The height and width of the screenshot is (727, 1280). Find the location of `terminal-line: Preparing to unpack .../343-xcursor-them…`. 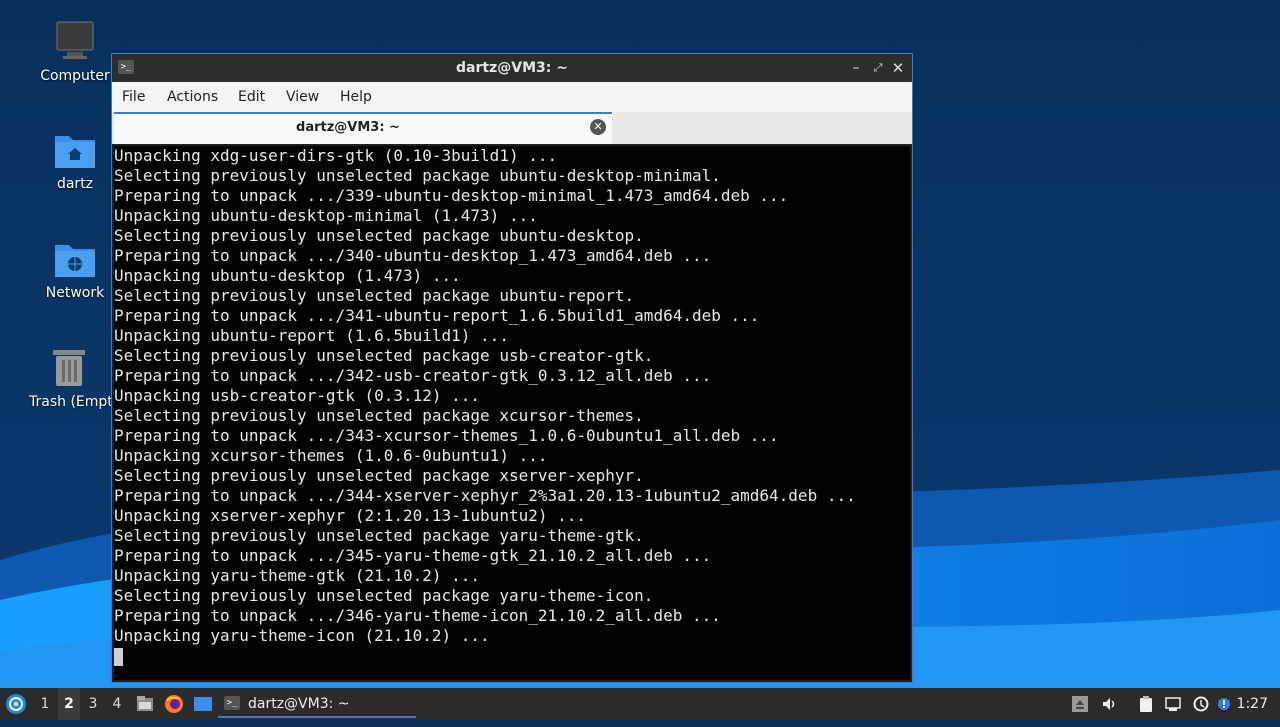

terminal-line: Preparing to unpack .../343-xcursor-them… is located at coordinates (446, 435).